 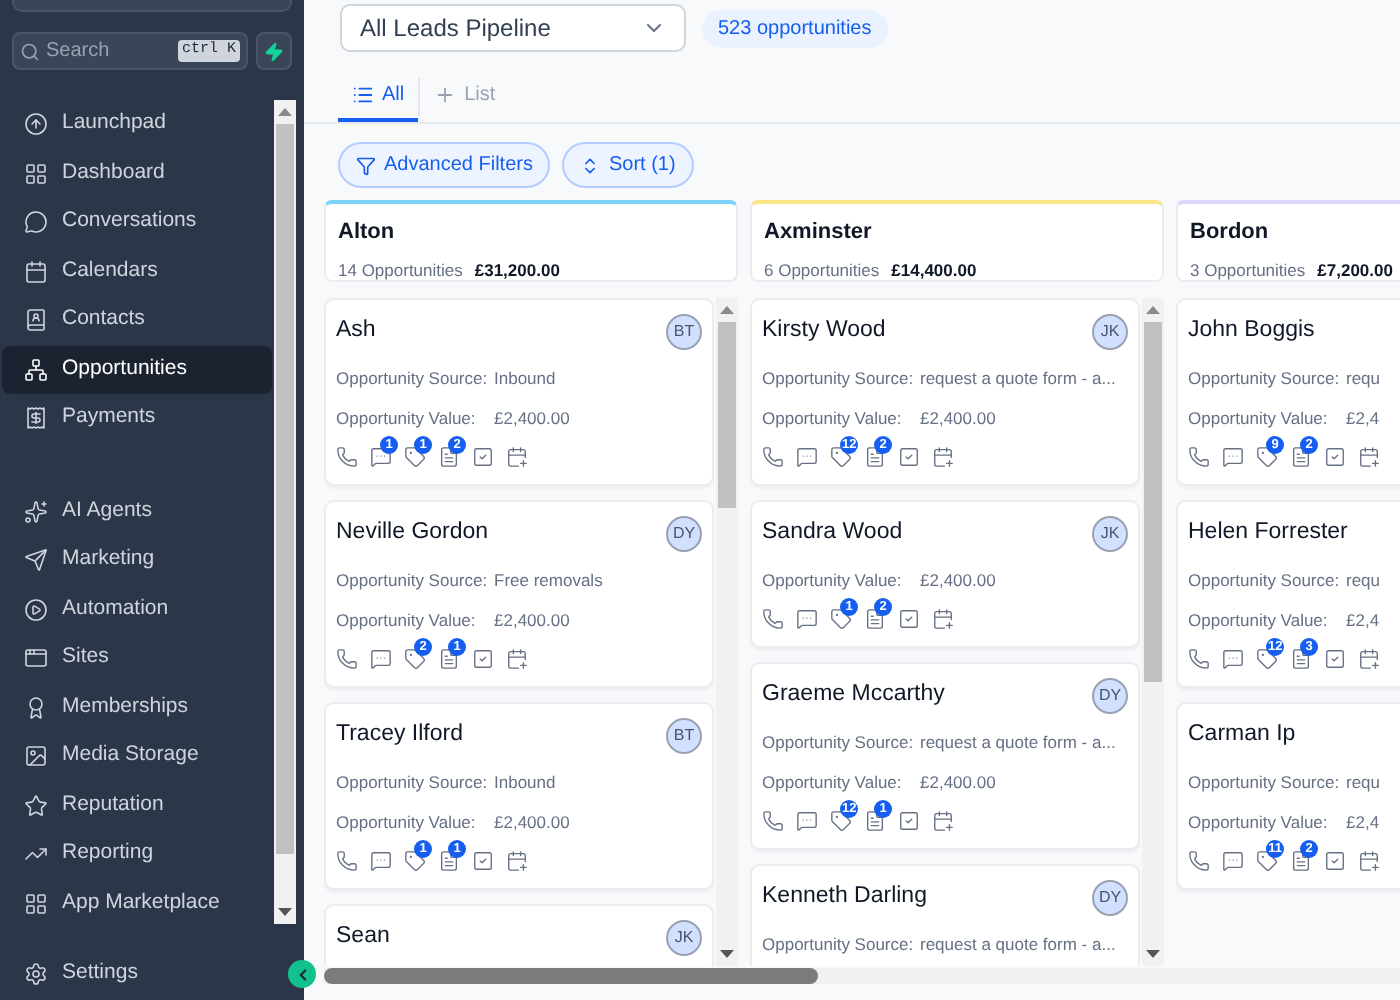 What do you see at coordinates (1268, 533) in the screenshot?
I see `contact-name: Helen Forrester` at bounding box center [1268, 533].